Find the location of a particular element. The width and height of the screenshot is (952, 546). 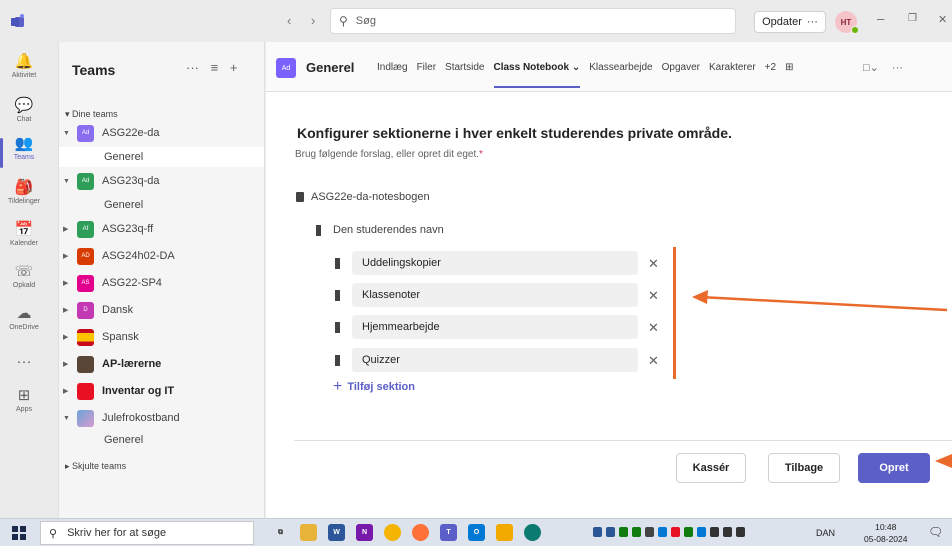

tab-assignments: Opgaver is located at coordinates (681, 67).